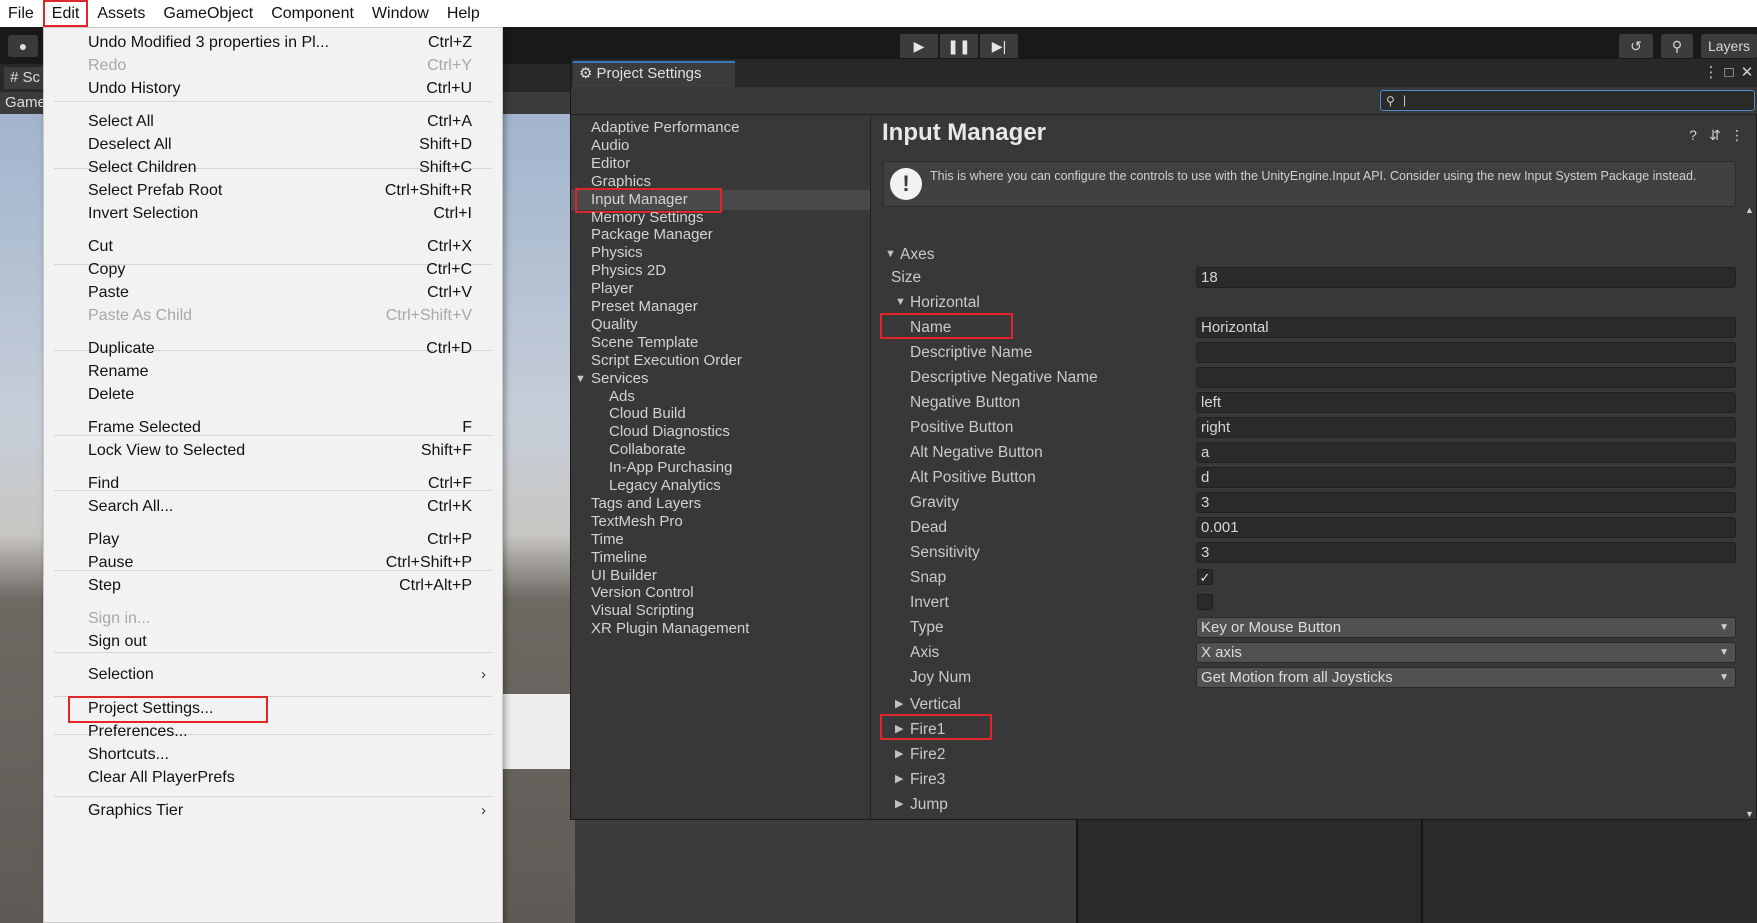 The image size is (1757, 923). I want to click on menu-item-graphics-tier: Graphics Tier ›, so click(273, 811).